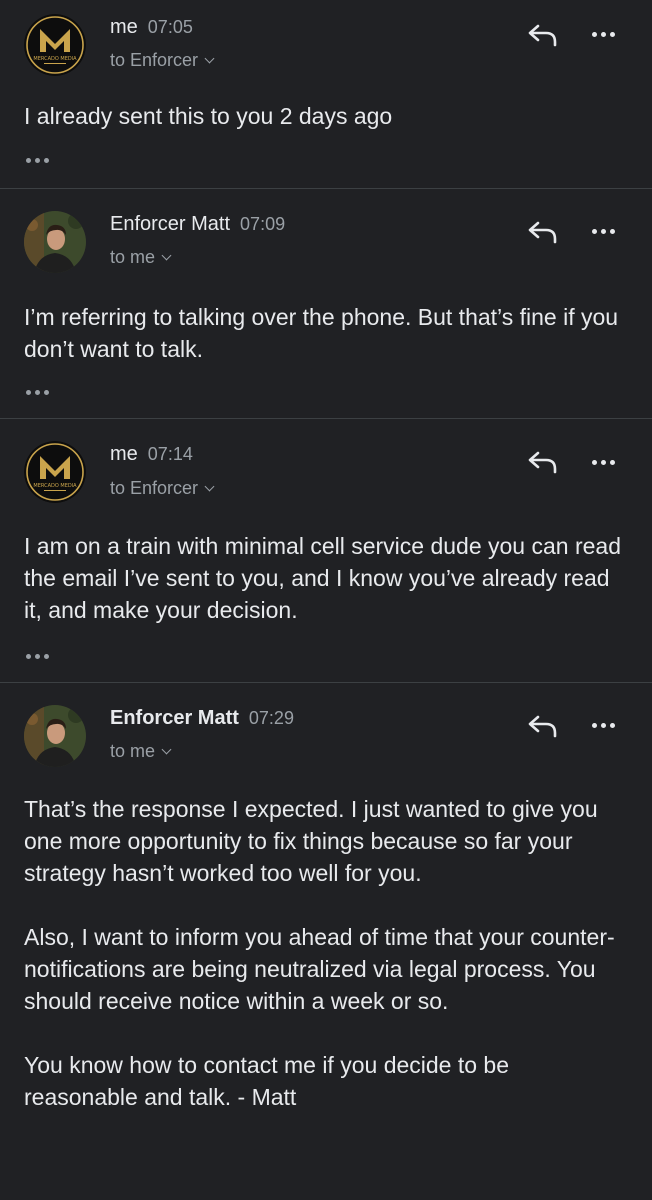  I want to click on sender-name: me 07:14, so click(151, 454).